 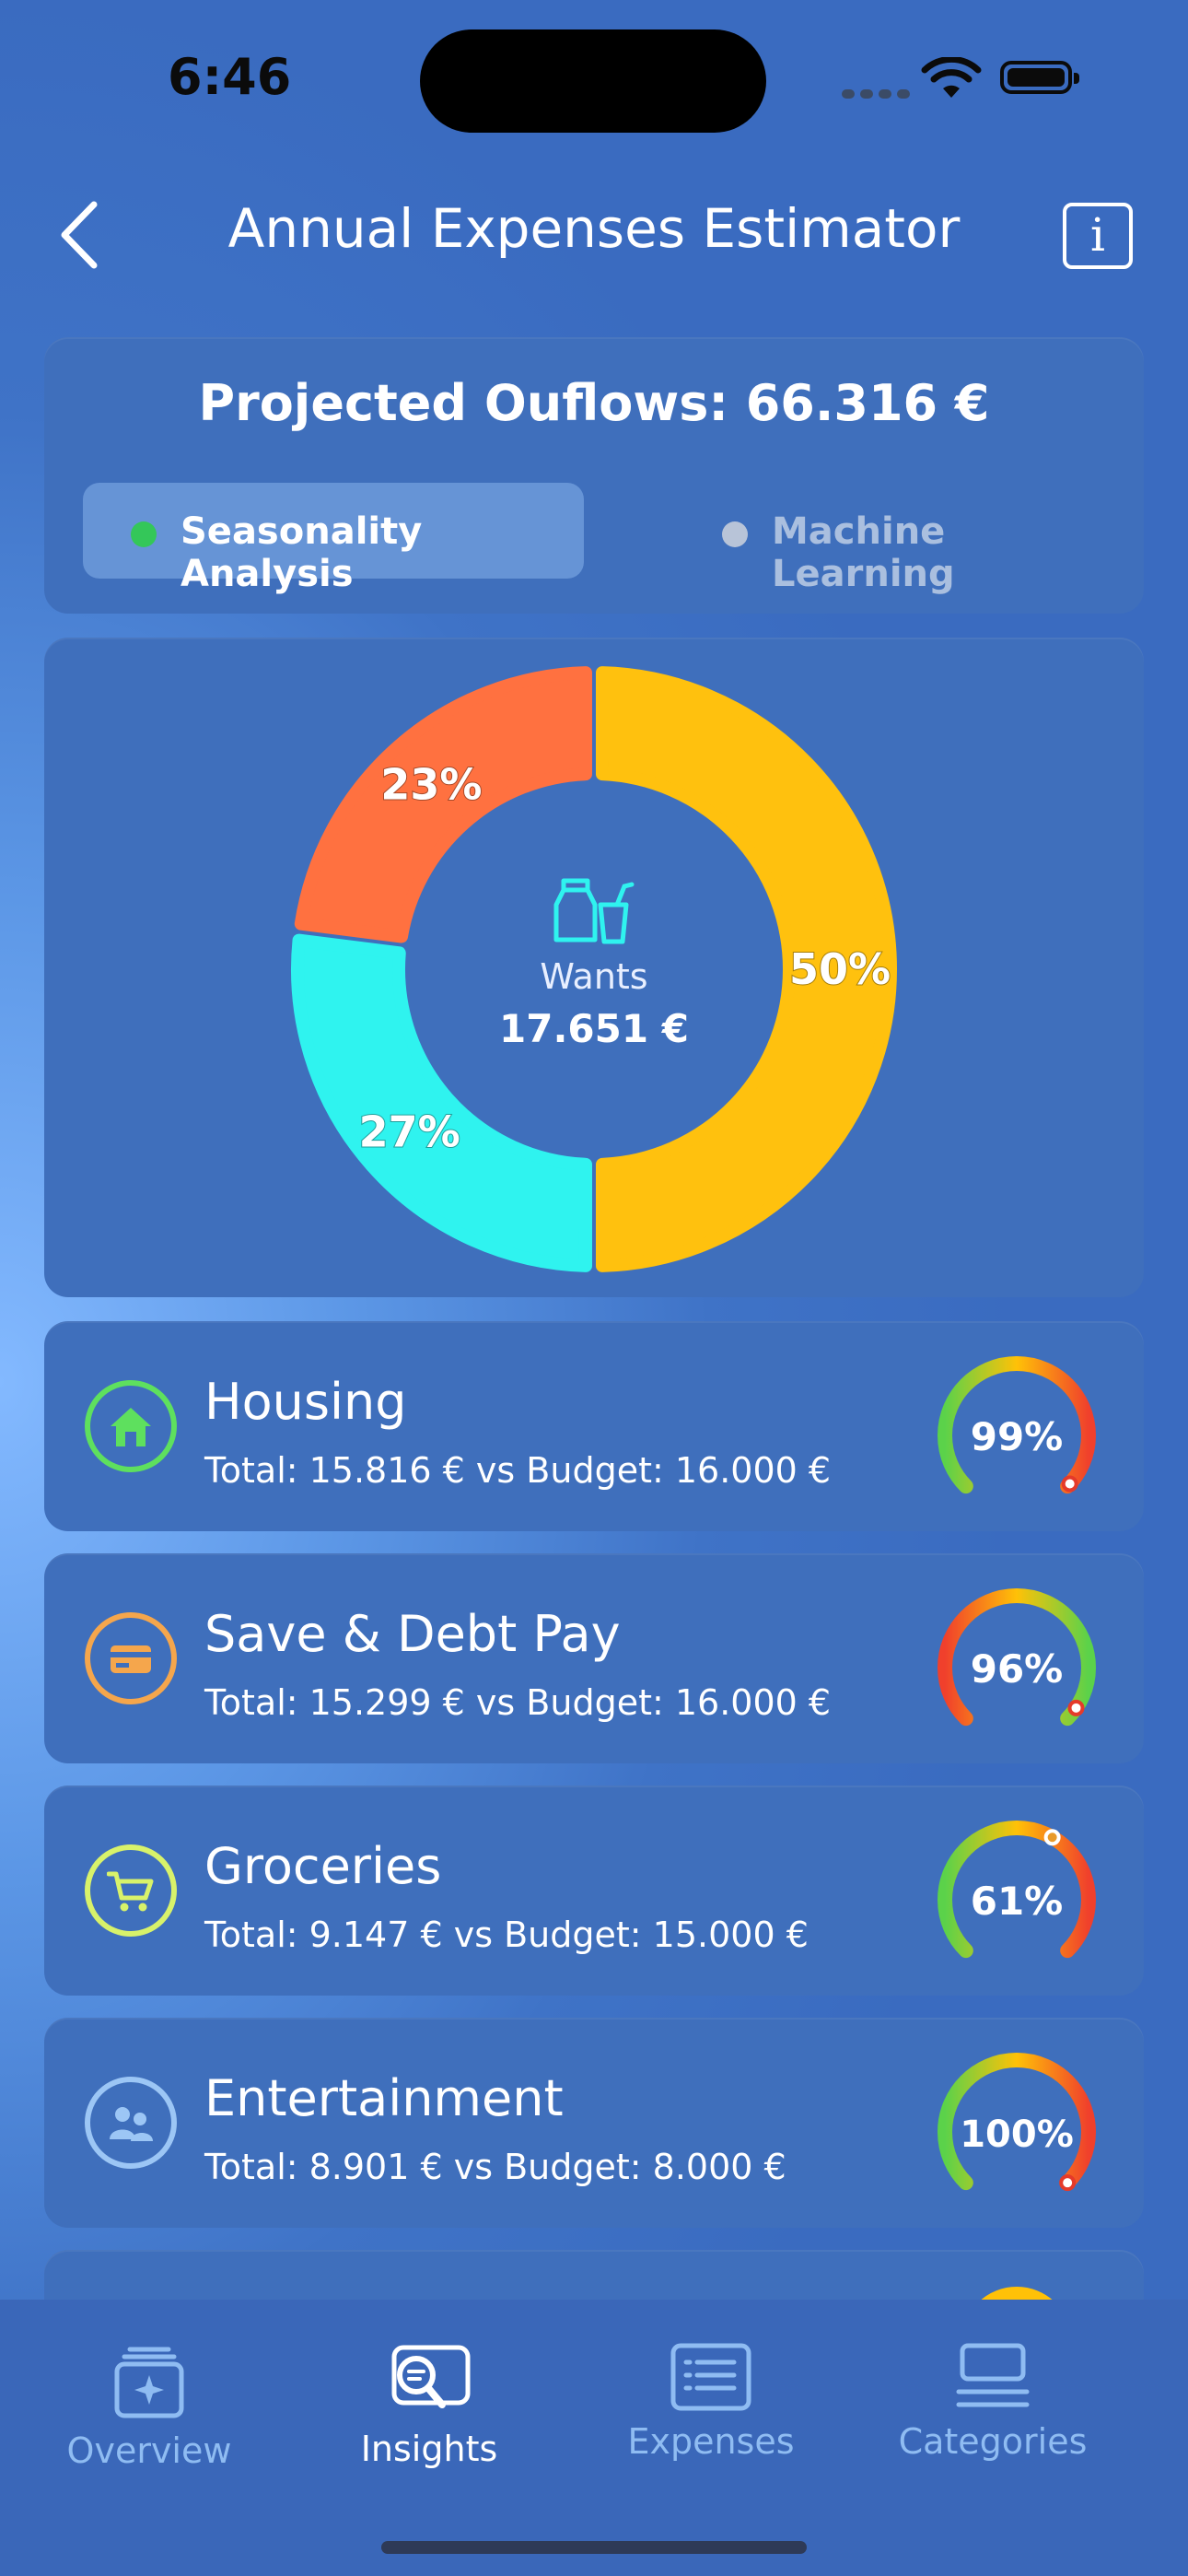 What do you see at coordinates (384, 2098) in the screenshot?
I see `category-name: Entertainment` at bounding box center [384, 2098].